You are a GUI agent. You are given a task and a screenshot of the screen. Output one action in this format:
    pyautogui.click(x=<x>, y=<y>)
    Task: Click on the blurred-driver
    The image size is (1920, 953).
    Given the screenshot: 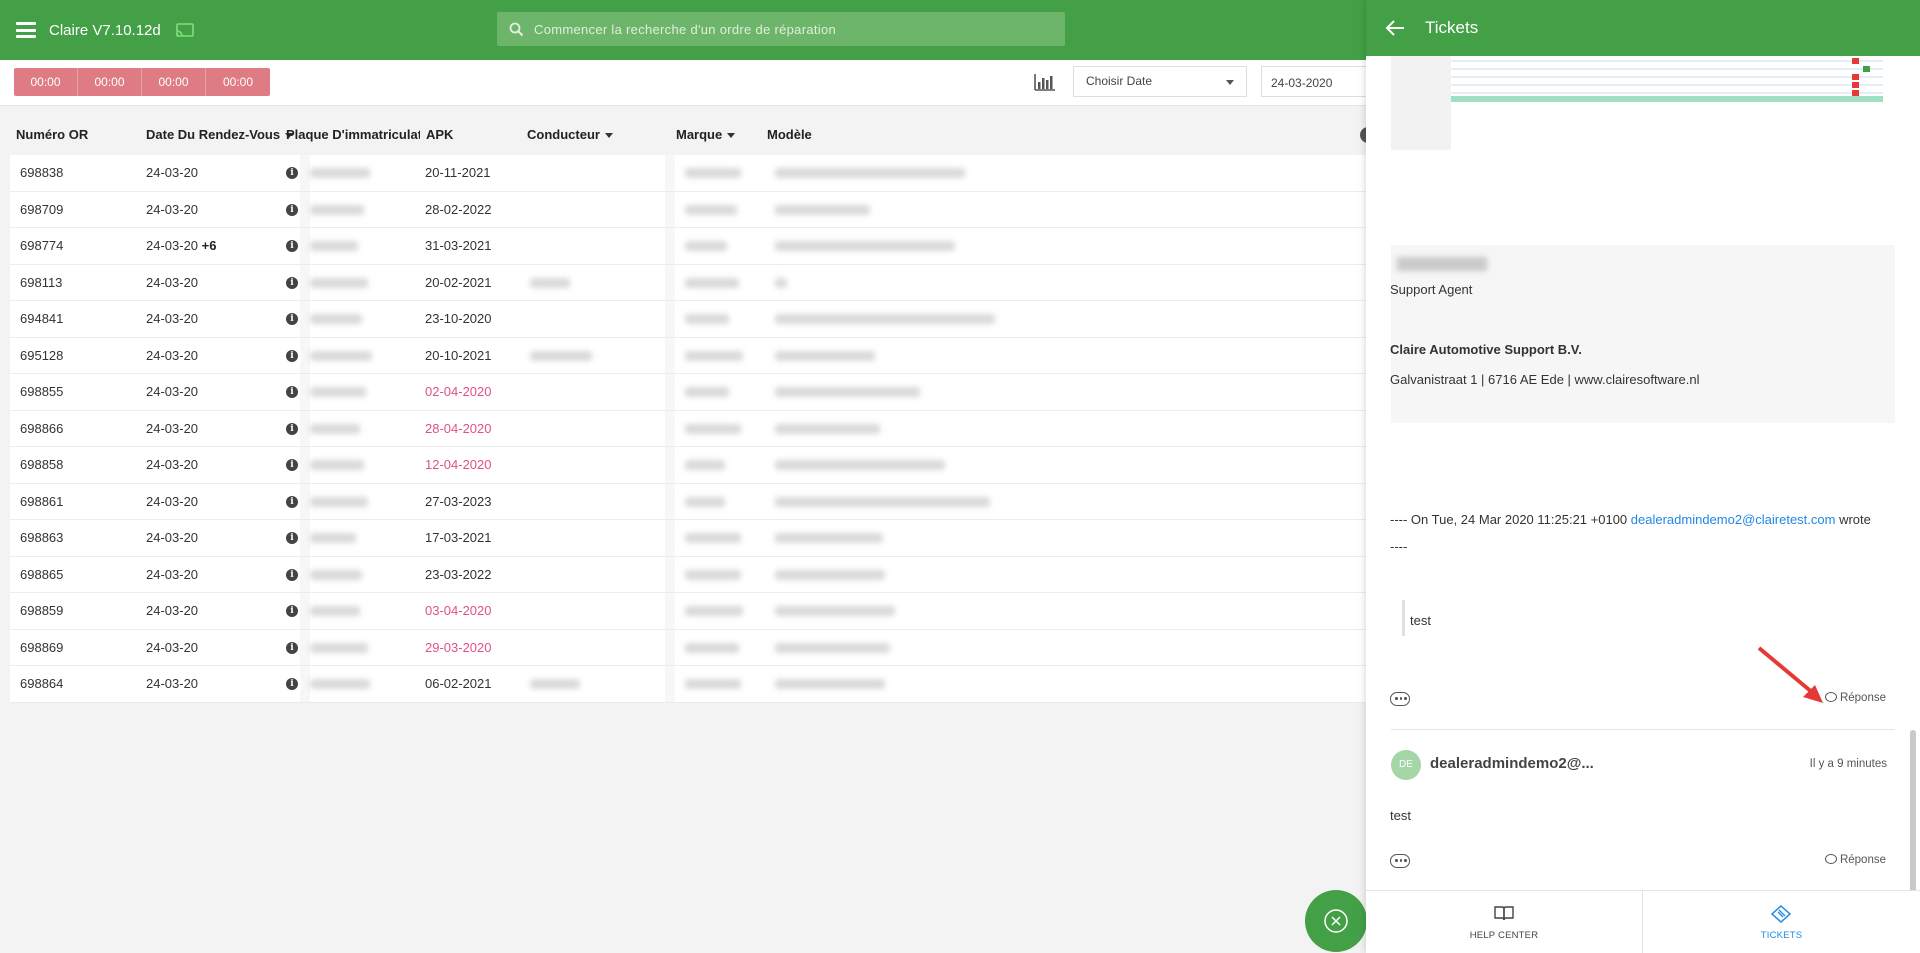 What is the action you would take?
    pyautogui.click(x=561, y=355)
    